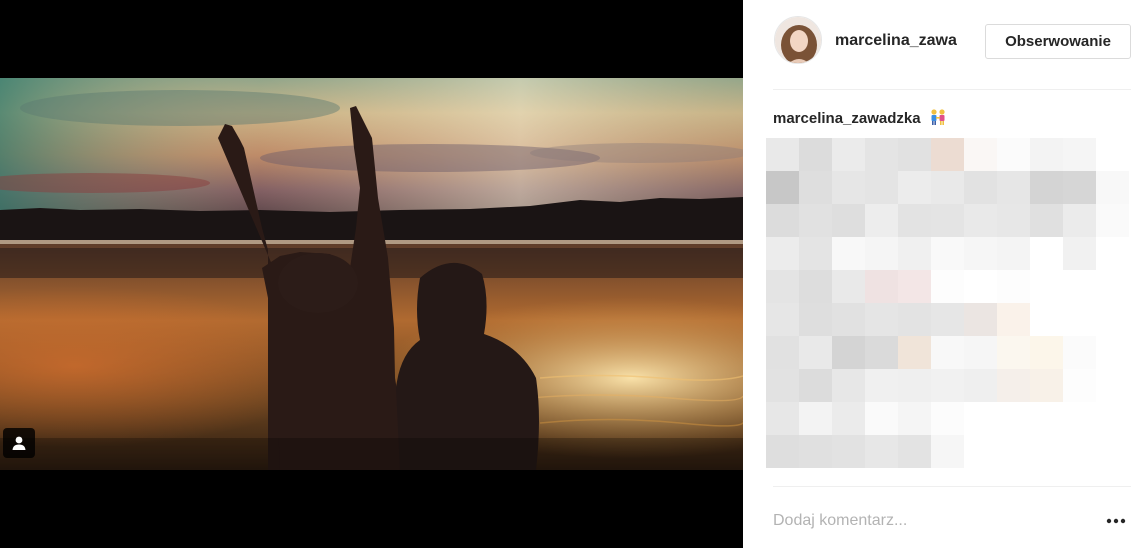 This screenshot has height=548, width=1137. I want to click on more-options-icon, so click(1116, 521).